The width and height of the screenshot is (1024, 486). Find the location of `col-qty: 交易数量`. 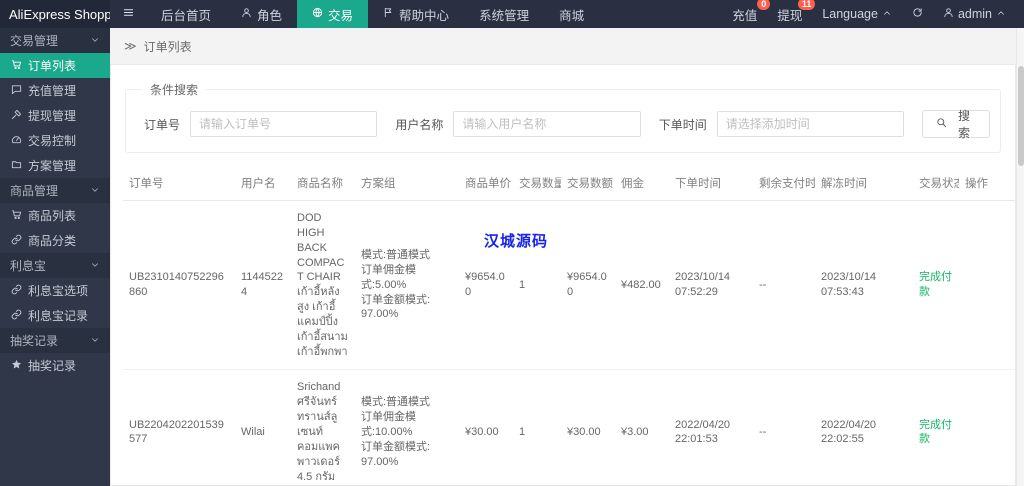

col-qty: 交易数量 is located at coordinates (537, 184).